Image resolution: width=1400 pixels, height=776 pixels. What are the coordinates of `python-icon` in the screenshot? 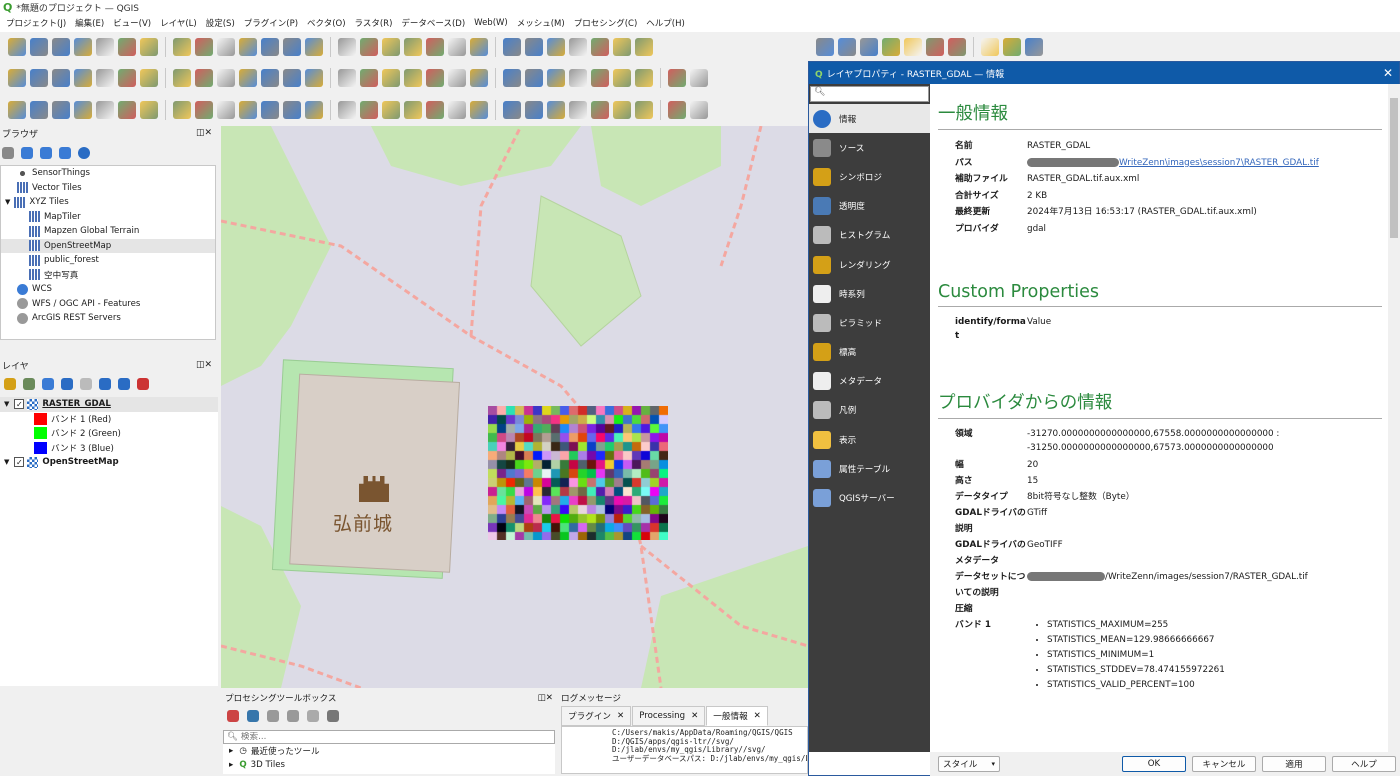 It's located at (253, 716).